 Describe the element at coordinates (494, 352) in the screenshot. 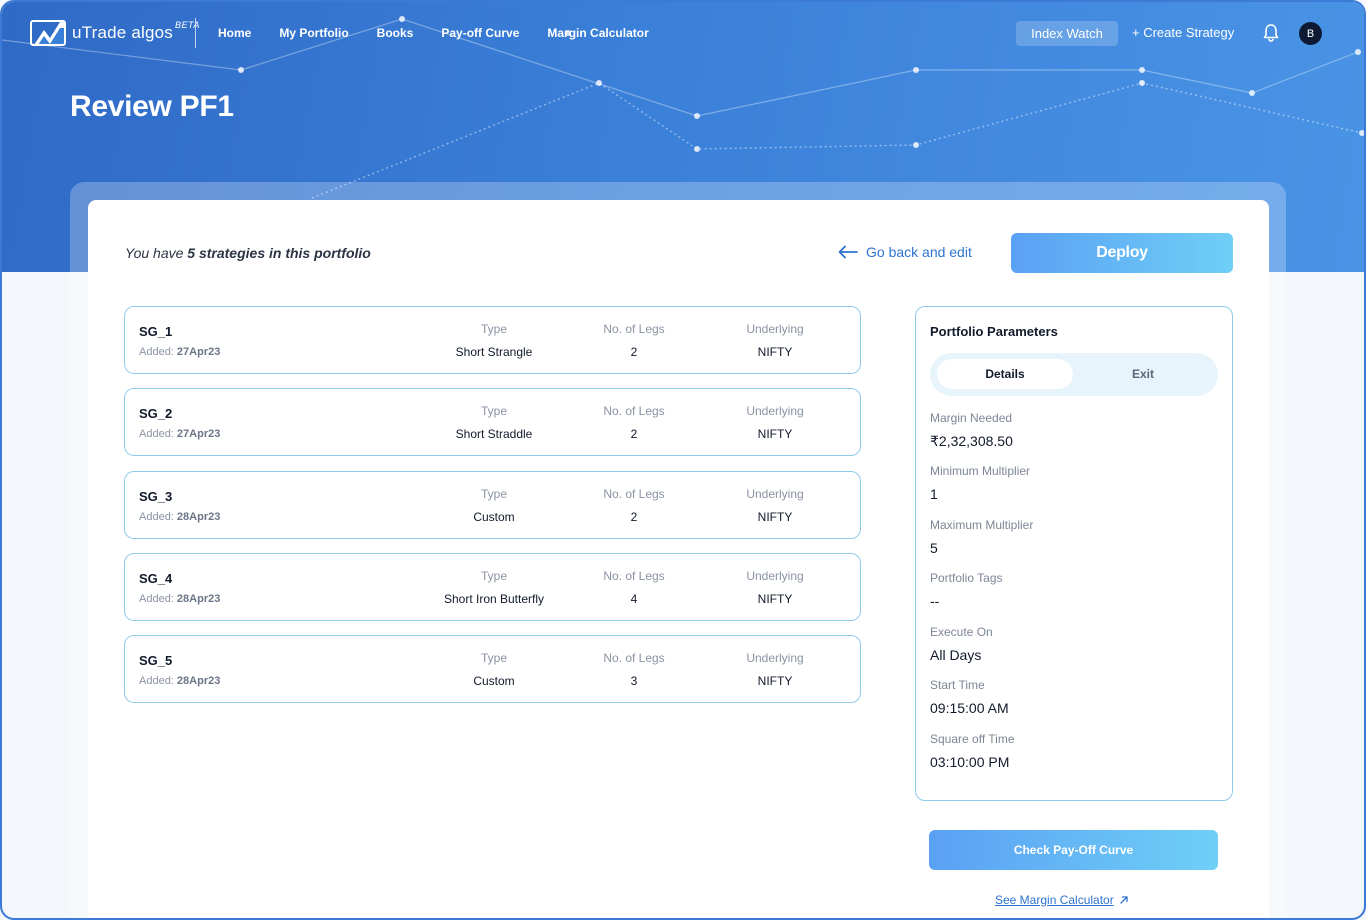

I see `type-value: Short Strangle` at that location.